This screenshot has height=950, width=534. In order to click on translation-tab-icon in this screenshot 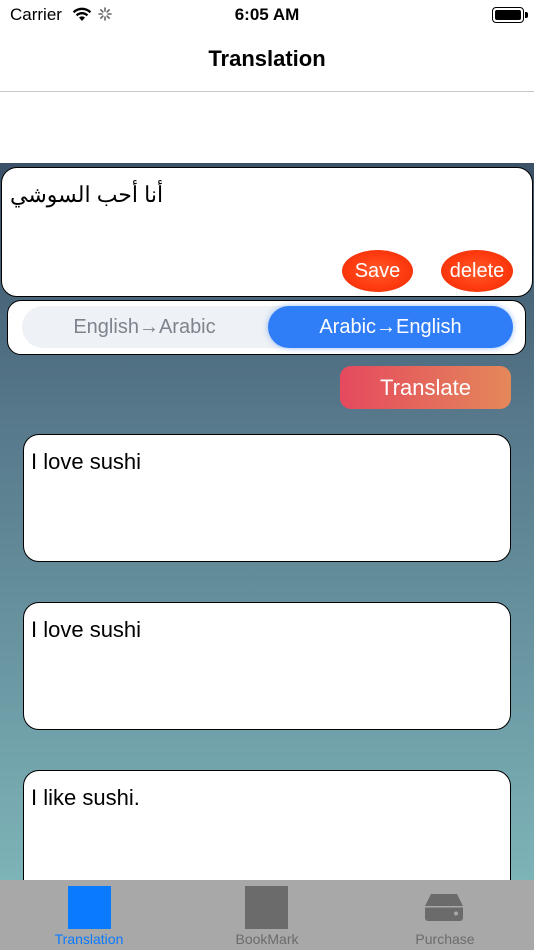, I will do `click(89, 907)`.